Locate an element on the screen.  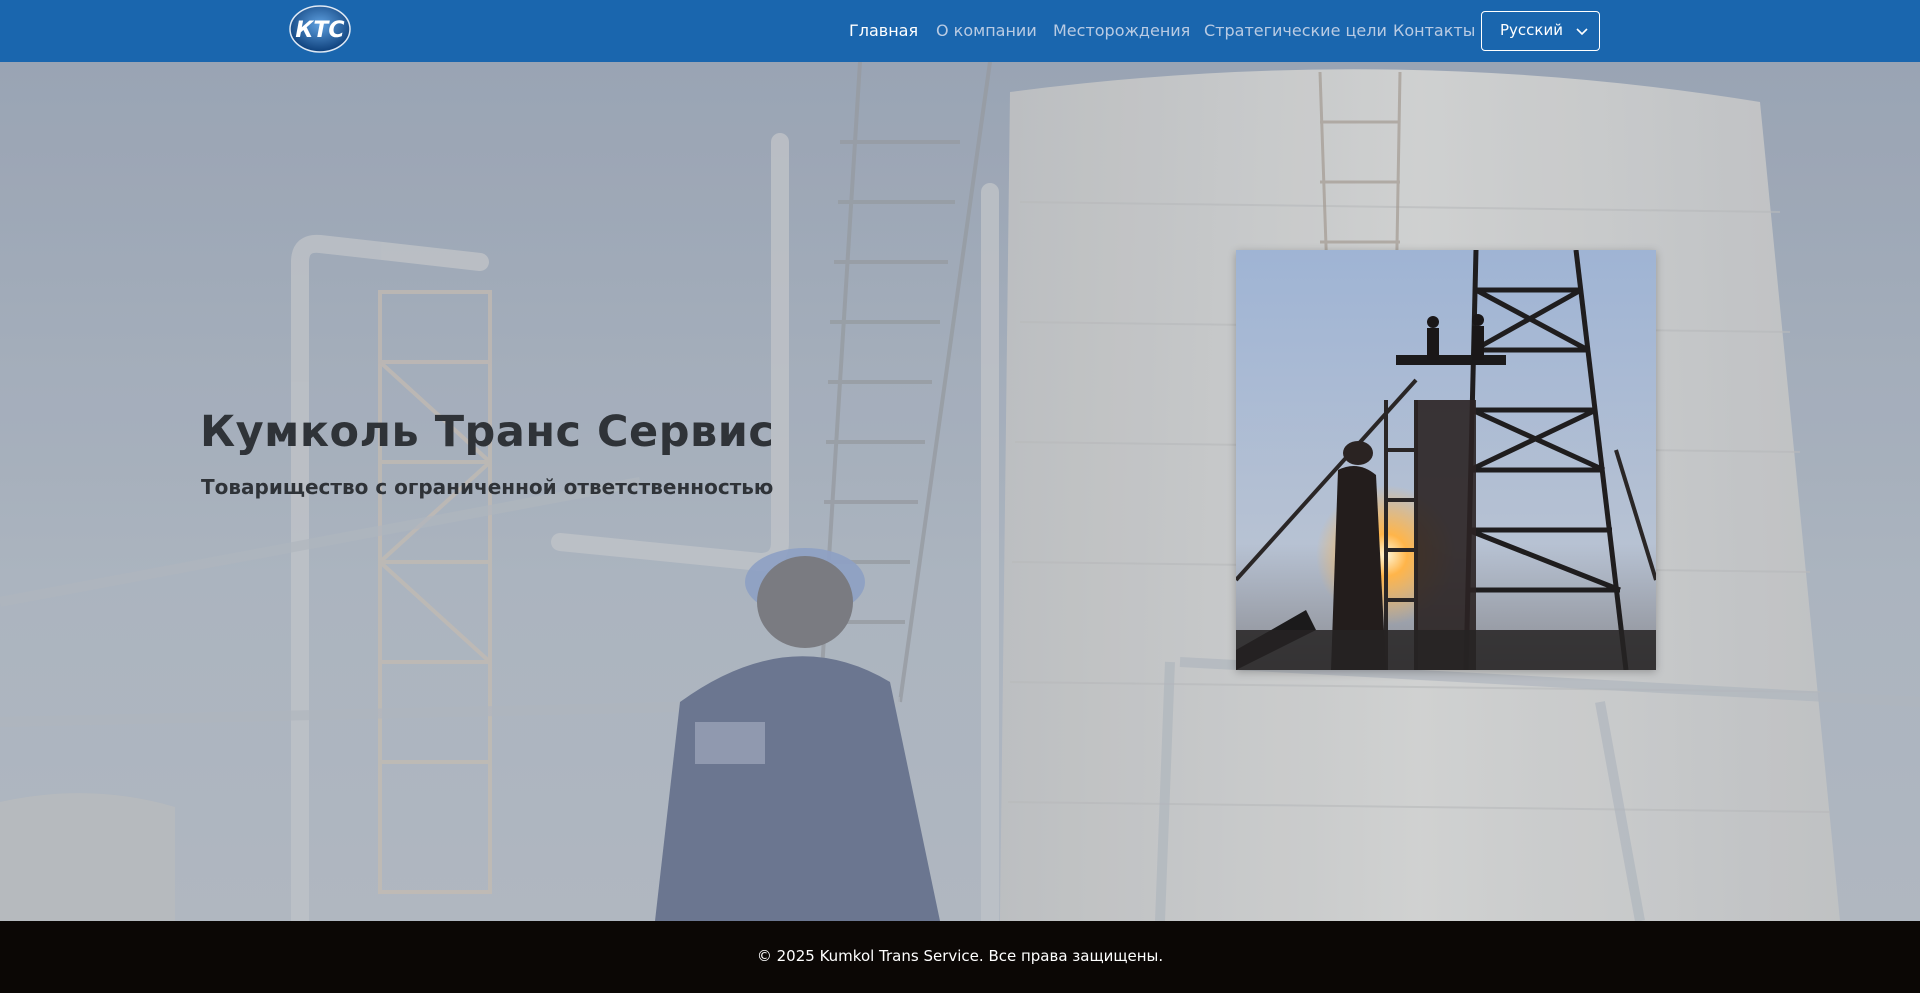
nav-home: Главная is located at coordinates (883, 31).